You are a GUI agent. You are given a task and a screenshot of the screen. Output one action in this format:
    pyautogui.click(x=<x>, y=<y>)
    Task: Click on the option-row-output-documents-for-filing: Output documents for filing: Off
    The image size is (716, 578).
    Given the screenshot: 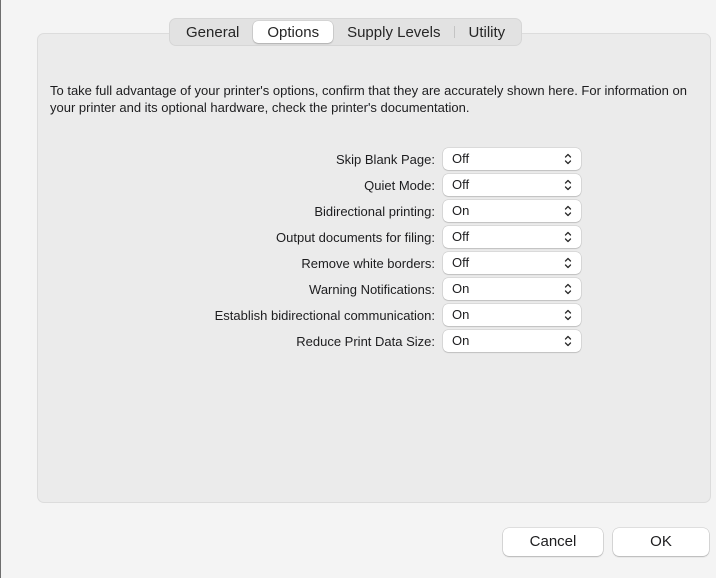 What is the action you would take?
    pyautogui.click(x=358, y=238)
    